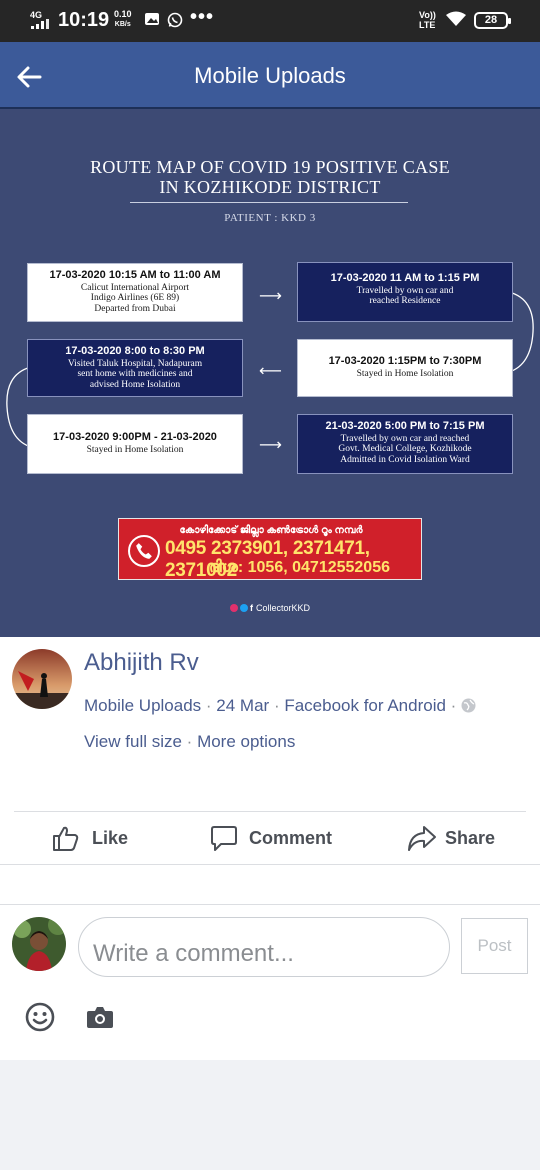 The width and height of the screenshot is (540, 1170). Describe the element at coordinates (135, 298) in the screenshot. I see `step-detail: Indigo Airlines (6E 89)` at that location.